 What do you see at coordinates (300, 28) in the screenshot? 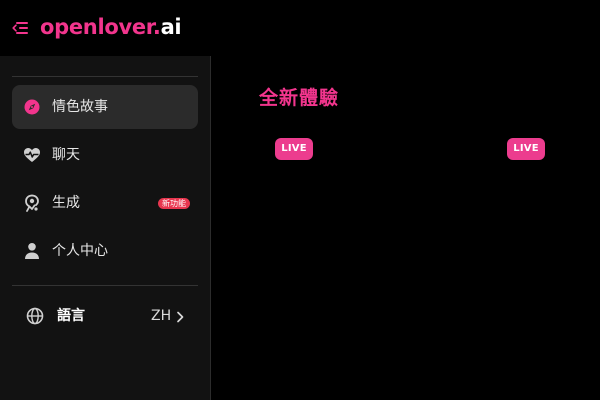
I see `top-bar: openlover.ai` at bounding box center [300, 28].